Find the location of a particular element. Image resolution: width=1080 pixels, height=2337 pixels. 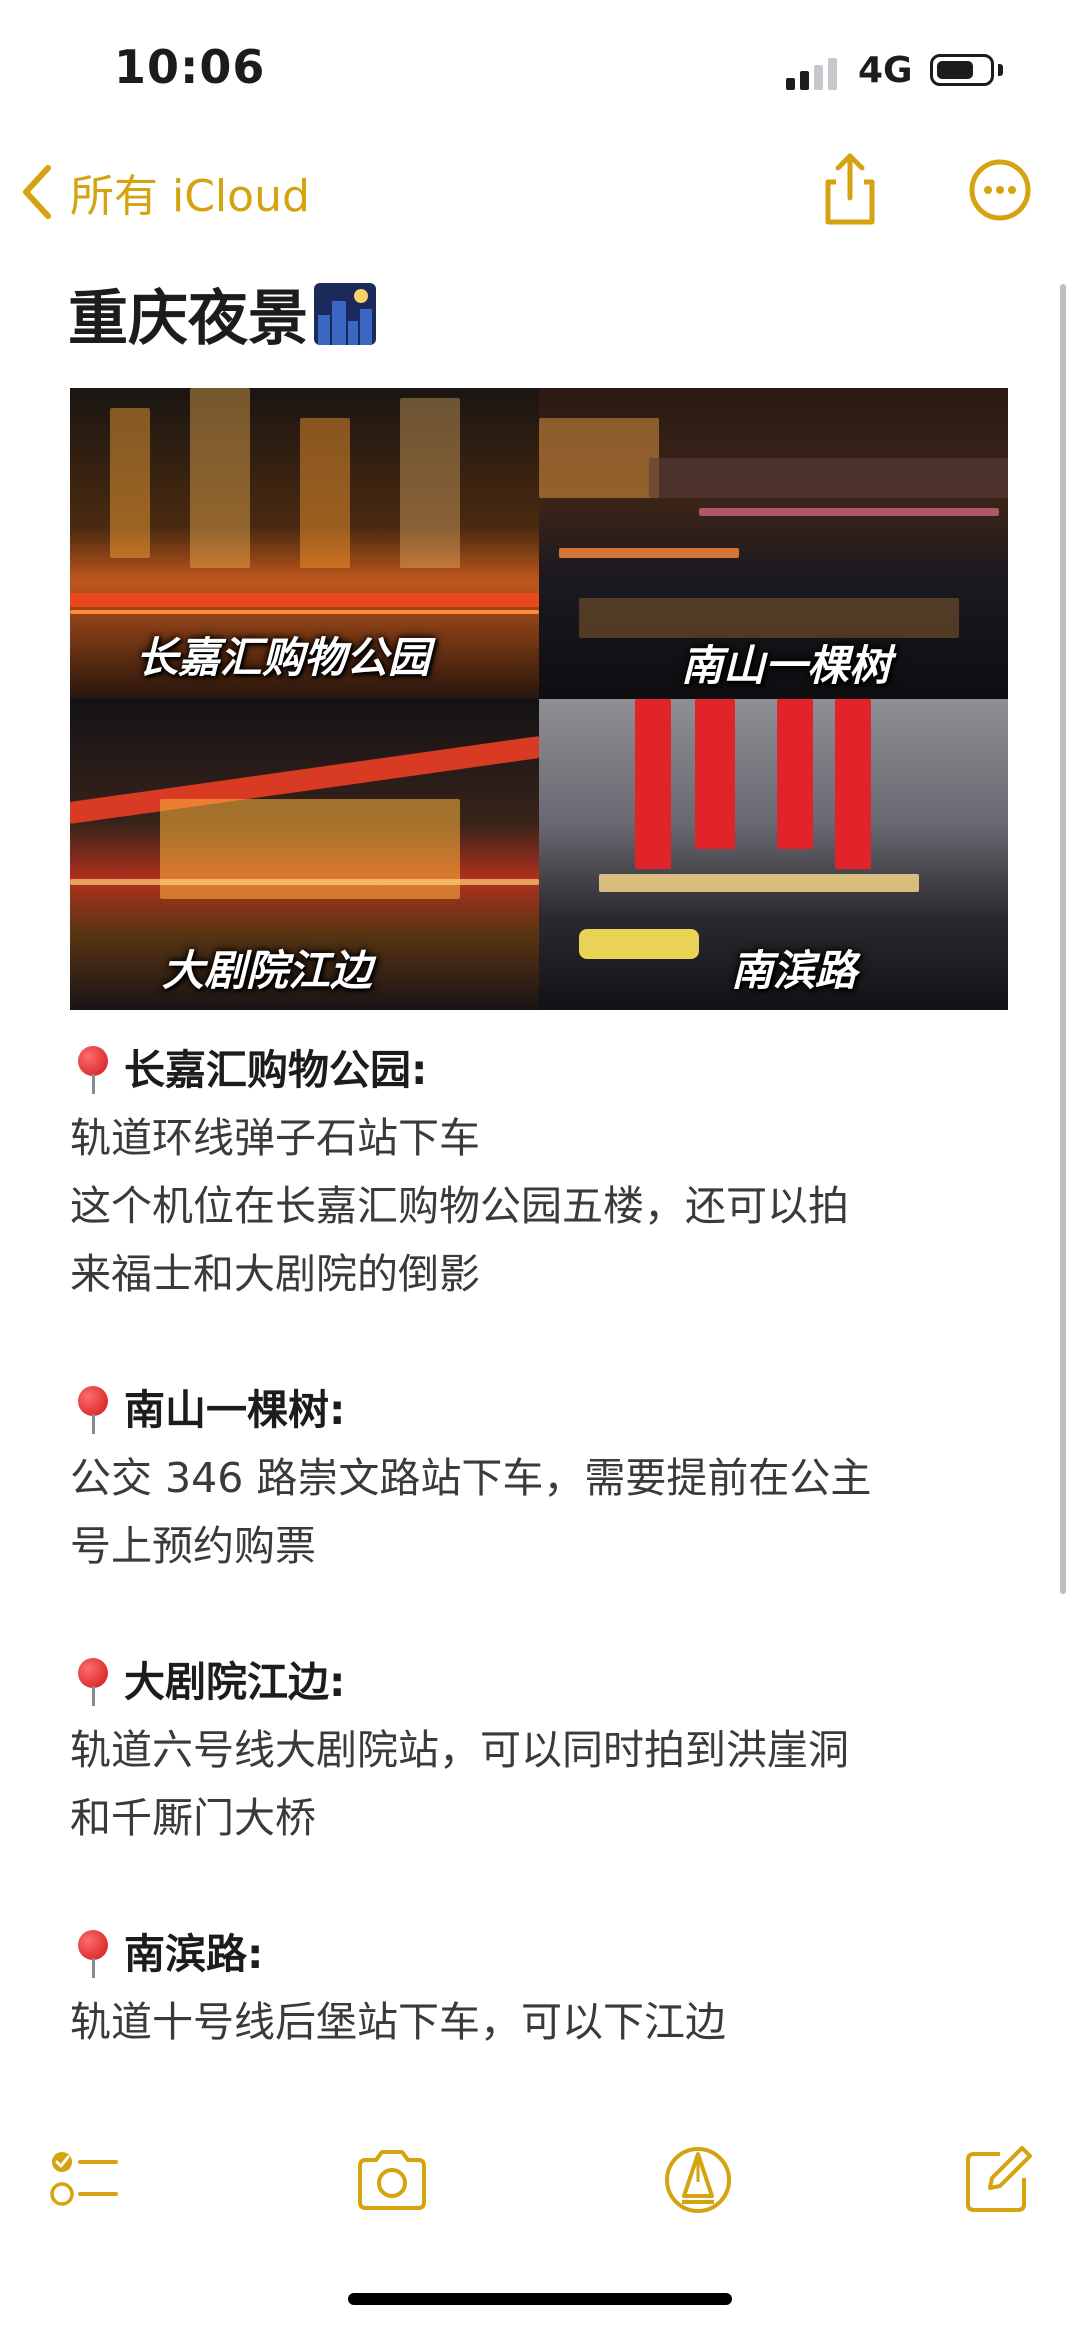

markup-pen-icon is located at coordinates (698, 2180).